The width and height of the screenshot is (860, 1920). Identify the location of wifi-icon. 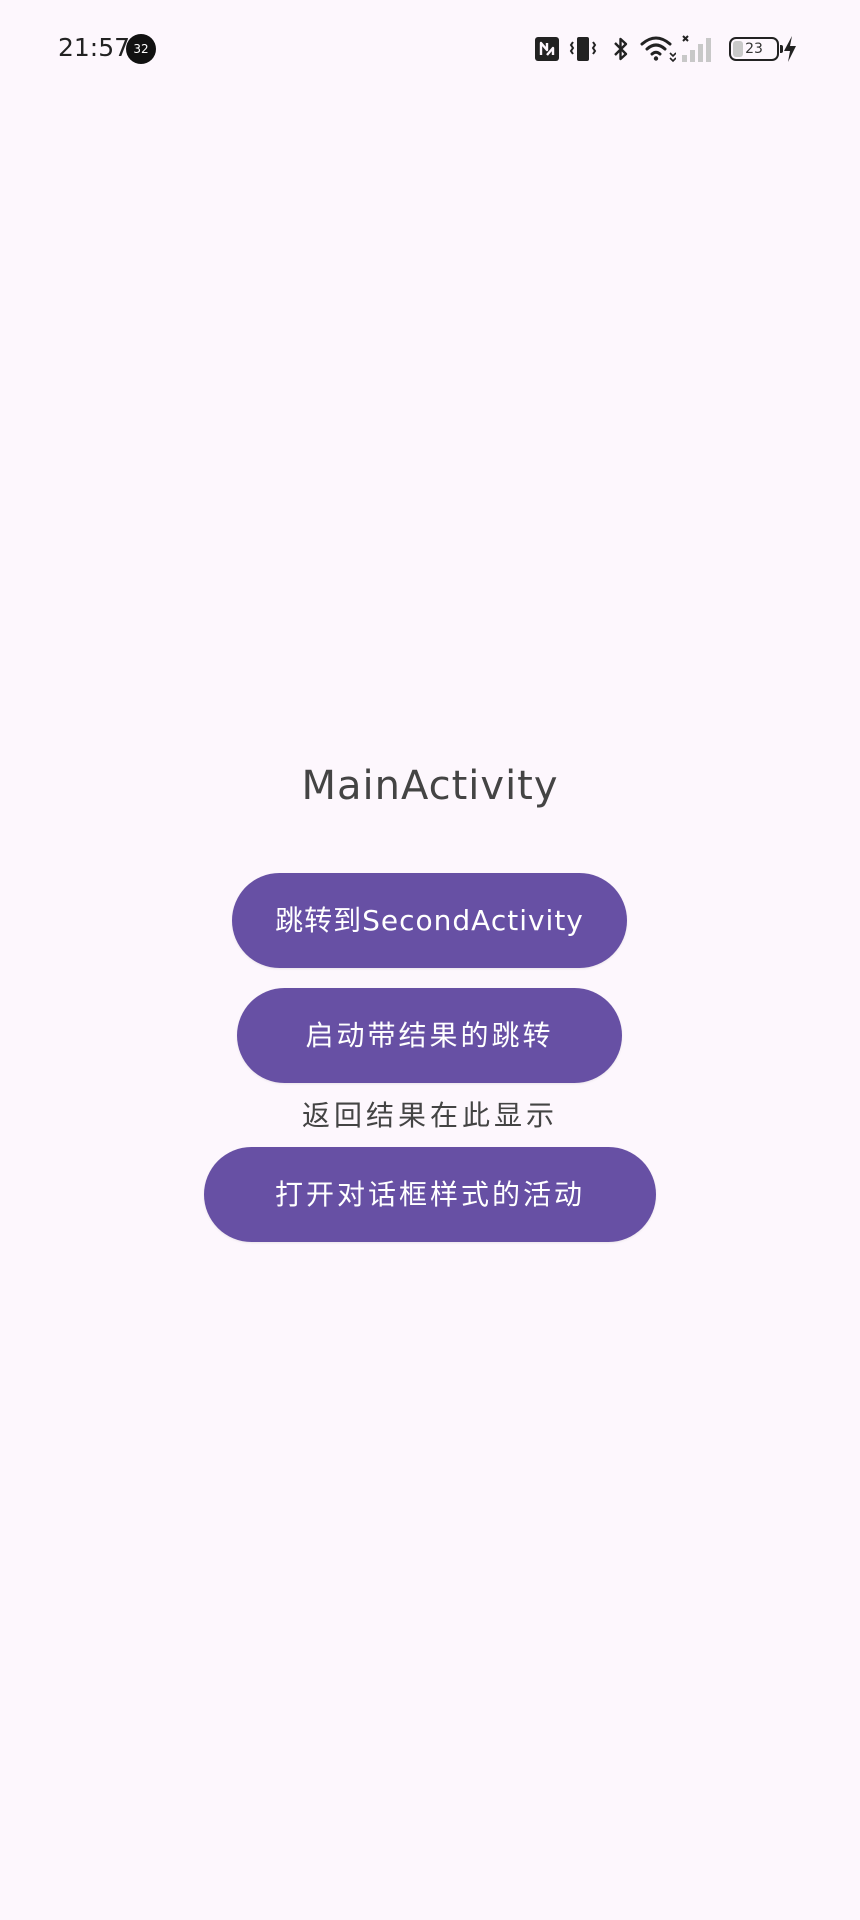
(658, 49).